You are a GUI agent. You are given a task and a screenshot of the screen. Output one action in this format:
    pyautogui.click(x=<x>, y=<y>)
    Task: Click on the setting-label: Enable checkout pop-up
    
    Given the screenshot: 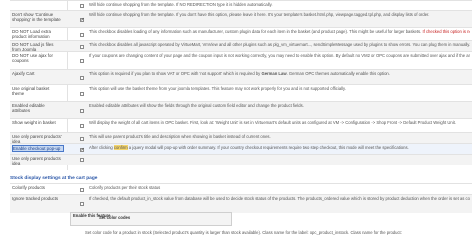 What is the action you would take?
    pyautogui.click(x=38, y=148)
    